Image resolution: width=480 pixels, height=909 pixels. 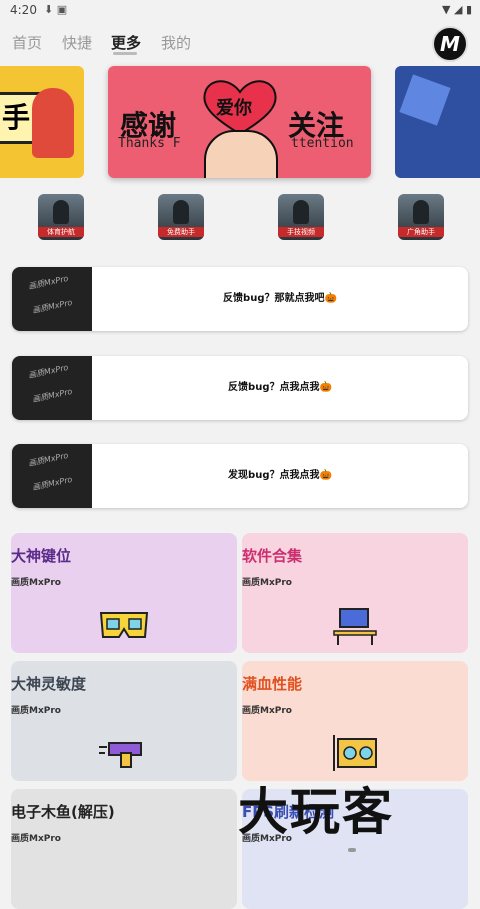 I want to click on status-bar: 4:20 ⬇ ▣ ▼ ◢ ▮, so click(x=240, y=10).